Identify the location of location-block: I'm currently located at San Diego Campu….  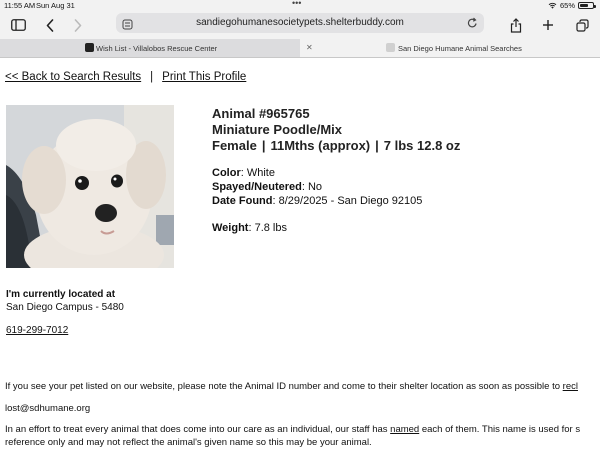
(65, 301).